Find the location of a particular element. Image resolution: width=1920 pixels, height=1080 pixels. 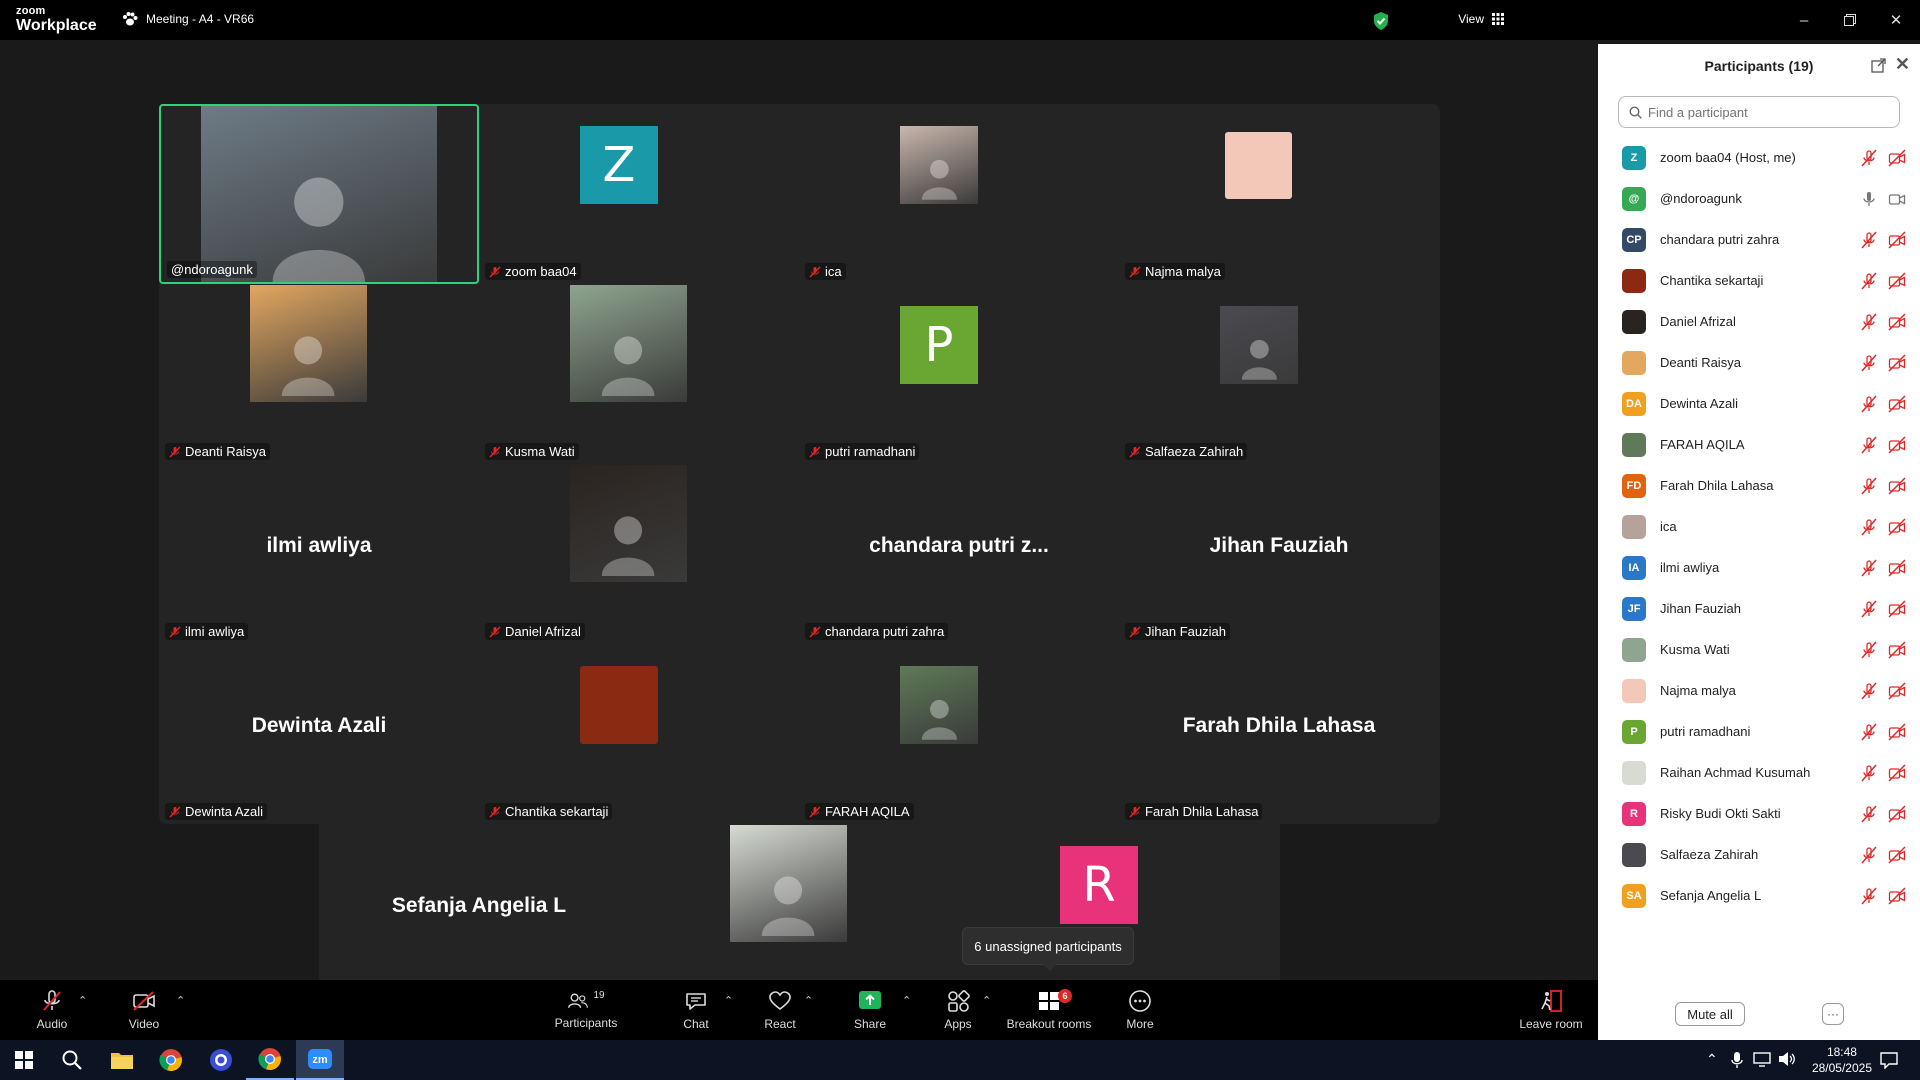

tray-mic-icon is located at coordinates (1737, 1060).